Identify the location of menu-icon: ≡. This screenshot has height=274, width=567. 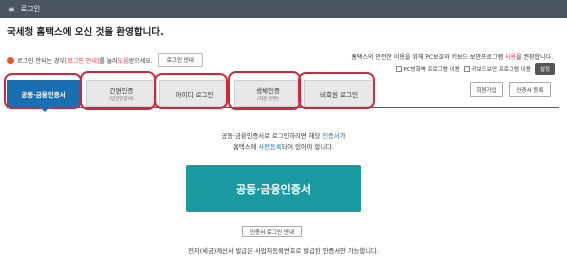
(11, 9).